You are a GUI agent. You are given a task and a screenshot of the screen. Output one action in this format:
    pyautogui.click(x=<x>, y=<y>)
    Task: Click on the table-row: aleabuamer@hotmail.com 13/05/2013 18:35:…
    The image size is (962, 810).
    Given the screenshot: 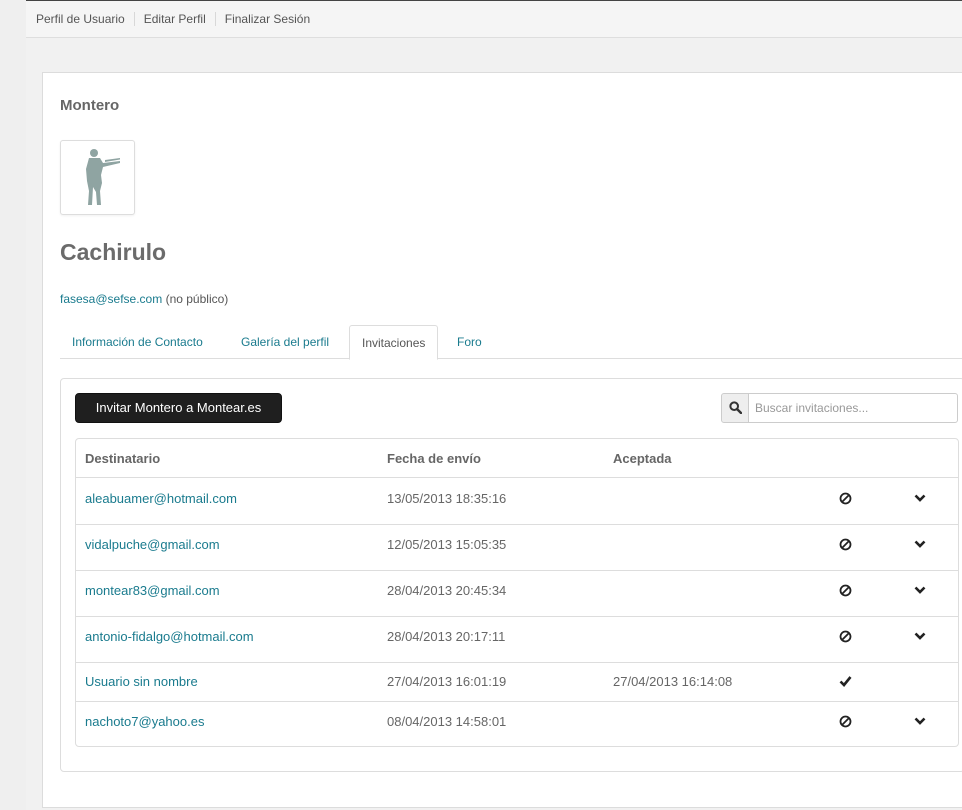 What is the action you would take?
    pyautogui.click(x=517, y=502)
    